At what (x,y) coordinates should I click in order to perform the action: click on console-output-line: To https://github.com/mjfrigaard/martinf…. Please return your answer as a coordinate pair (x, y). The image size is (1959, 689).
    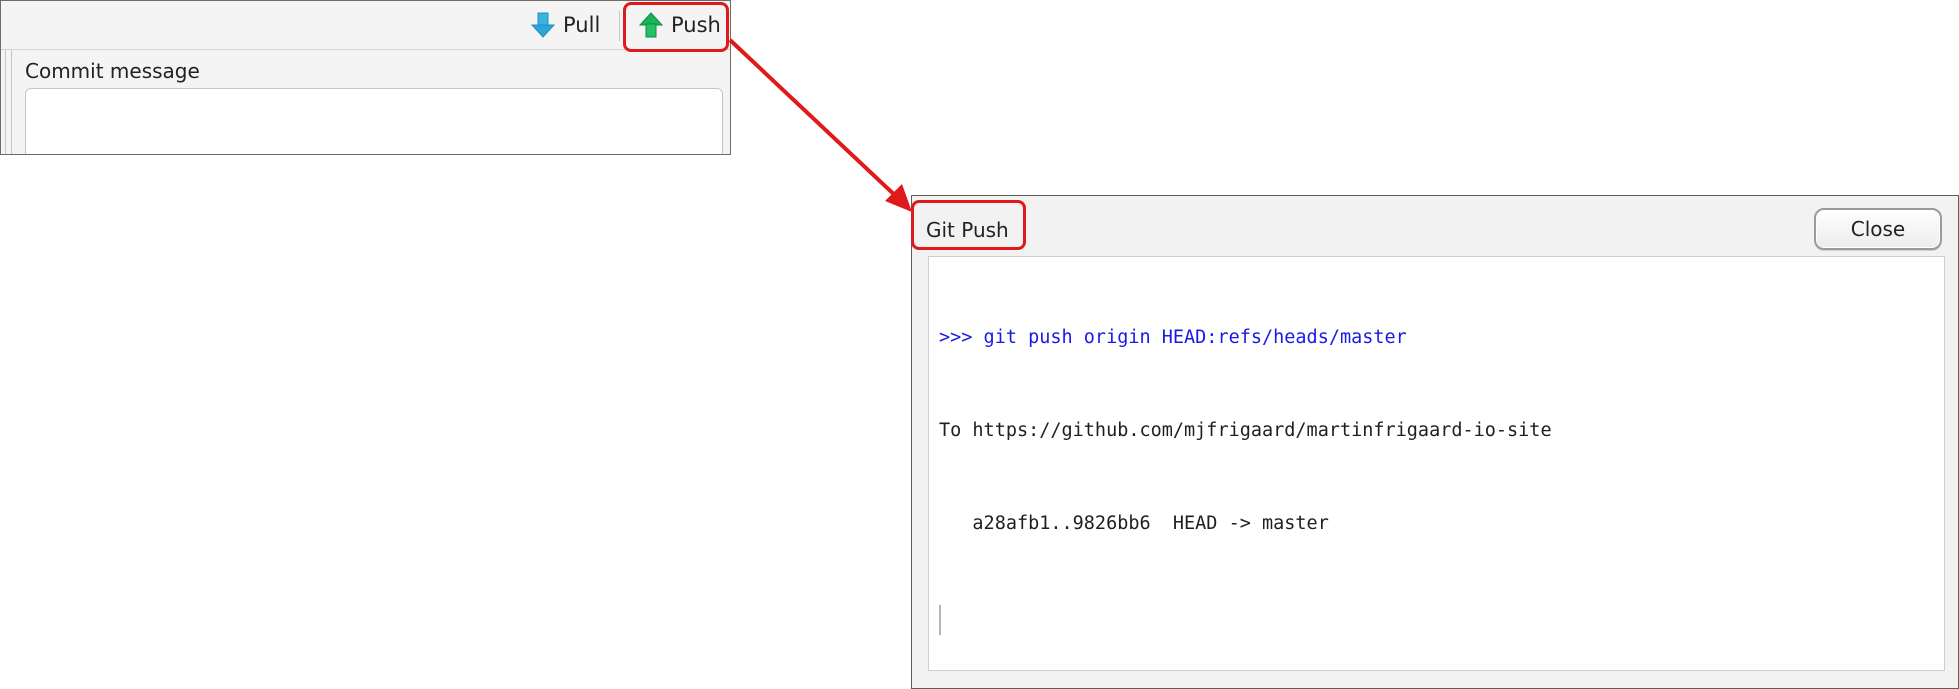
    Looking at the image, I should click on (1245, 430).